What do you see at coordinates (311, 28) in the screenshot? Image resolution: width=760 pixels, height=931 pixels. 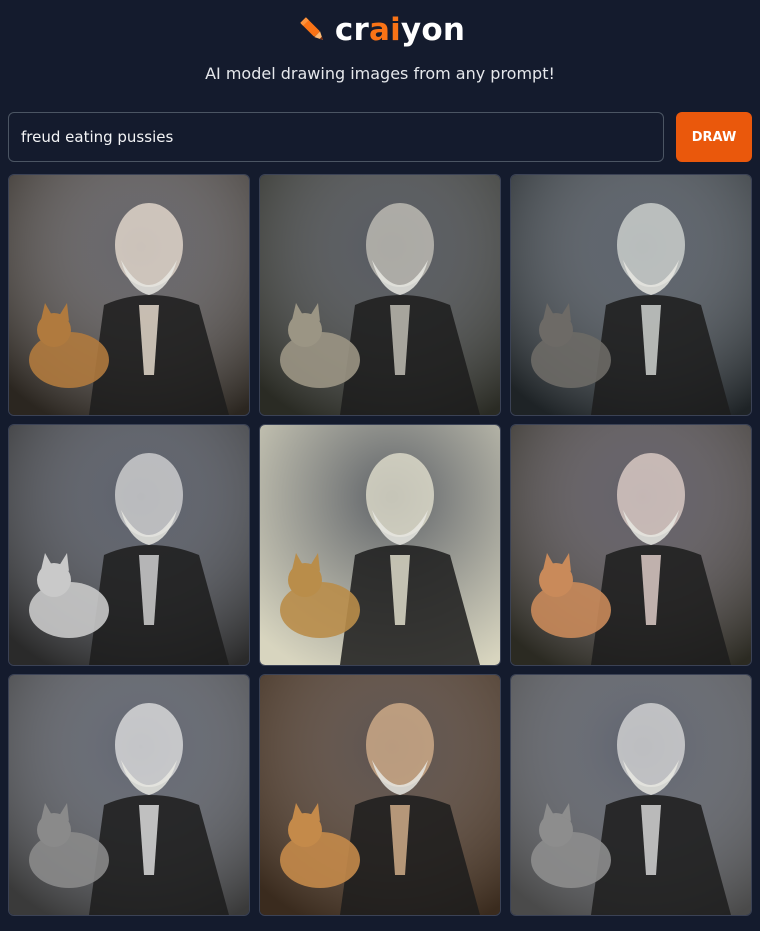 I see `pencil-icon` at bounding box center [311, 28].